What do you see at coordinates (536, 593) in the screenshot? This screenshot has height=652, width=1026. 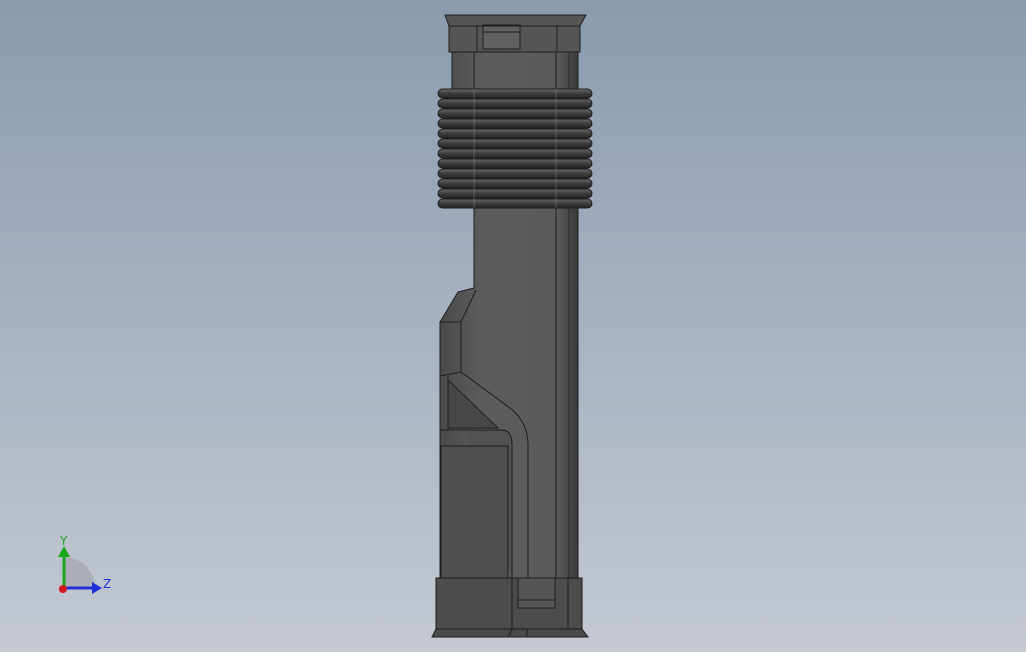 I see `bottom-slot` at bounding box center [536, 593].